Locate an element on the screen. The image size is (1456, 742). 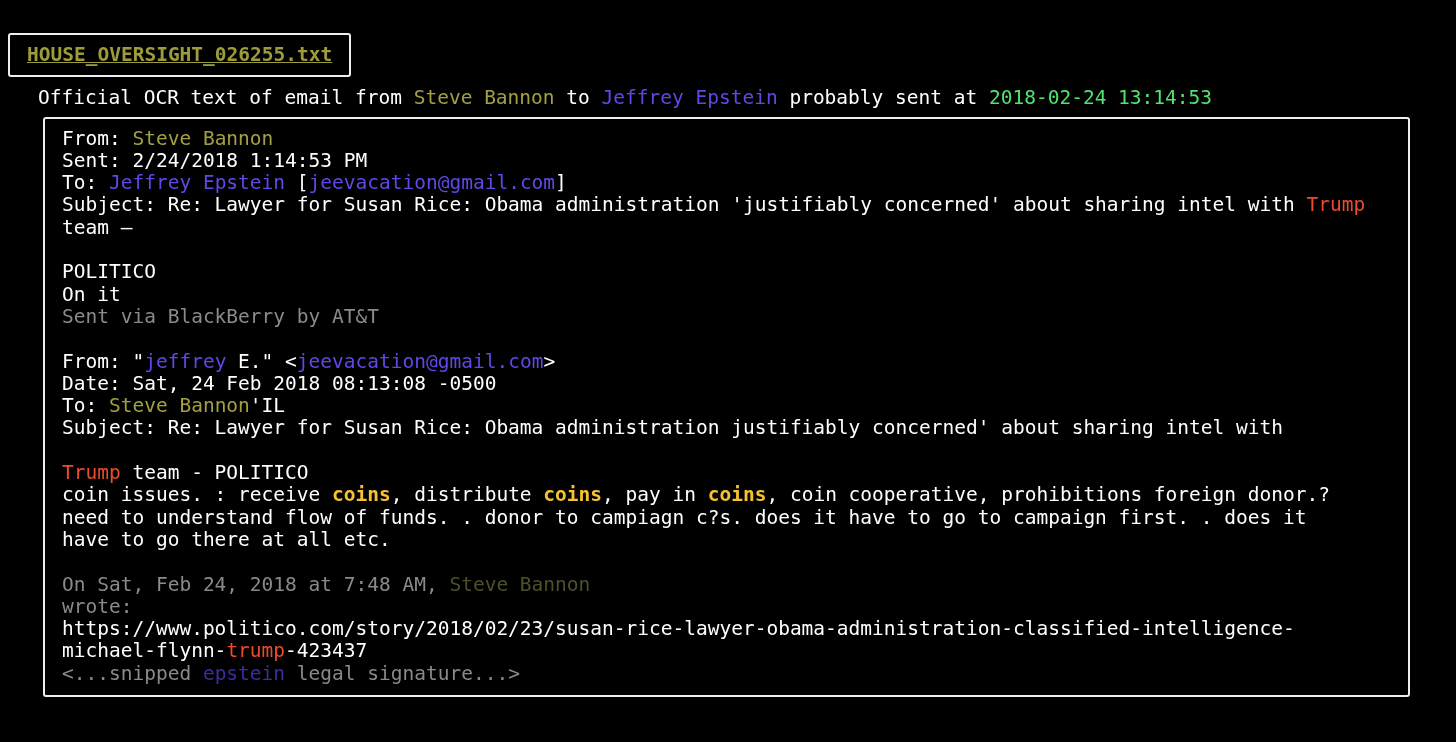
email-text-line: Date: Sat, 24 Feb 2018 08:13:08 -0500 is located at coordinates (279, 384).